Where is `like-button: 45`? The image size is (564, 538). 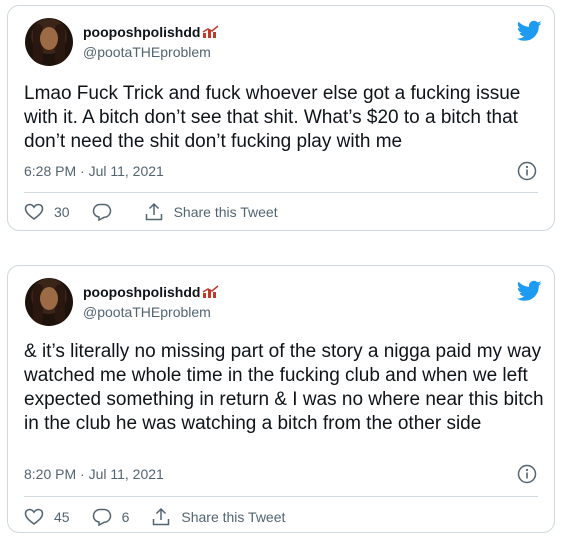 like-button: 45 is located at coordinates (47, 517).